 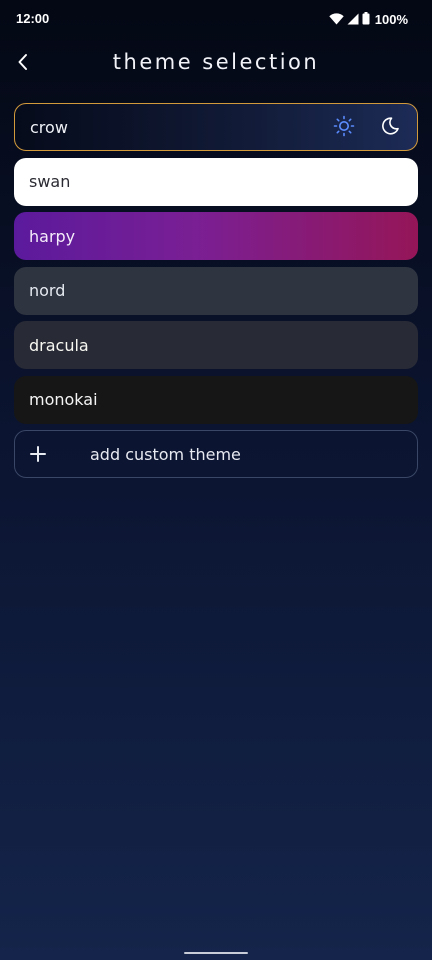 I want to click on theme-label: harpy, so click(x=52, y=236).